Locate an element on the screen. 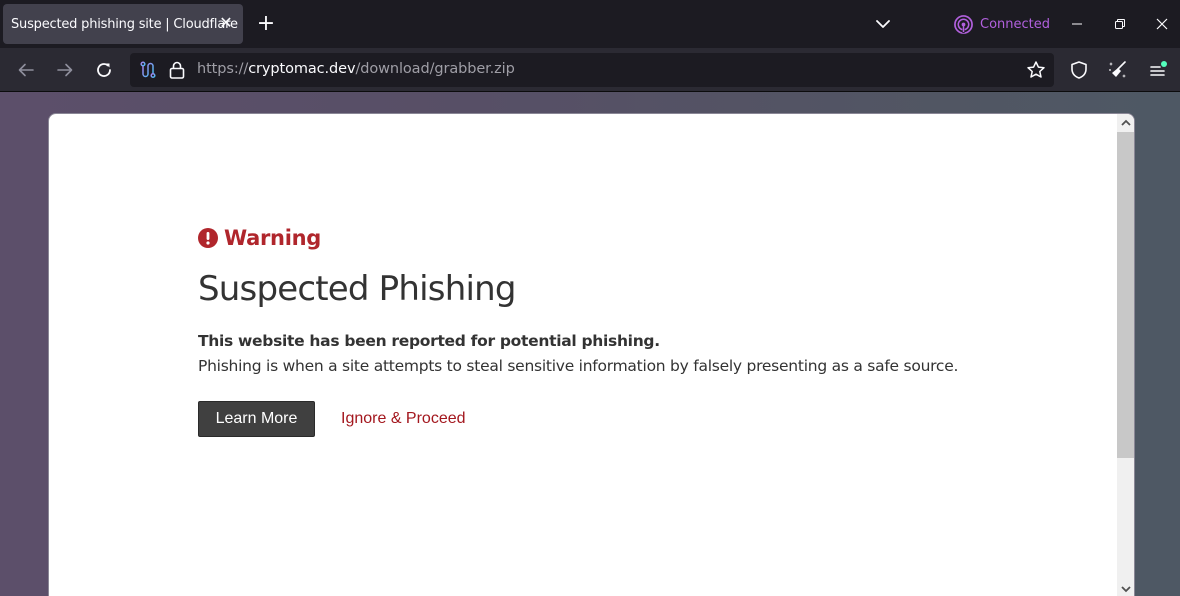 The width and height of the screenshot is (1180, 596). tab-list-button is located at coordinates (883, 24).